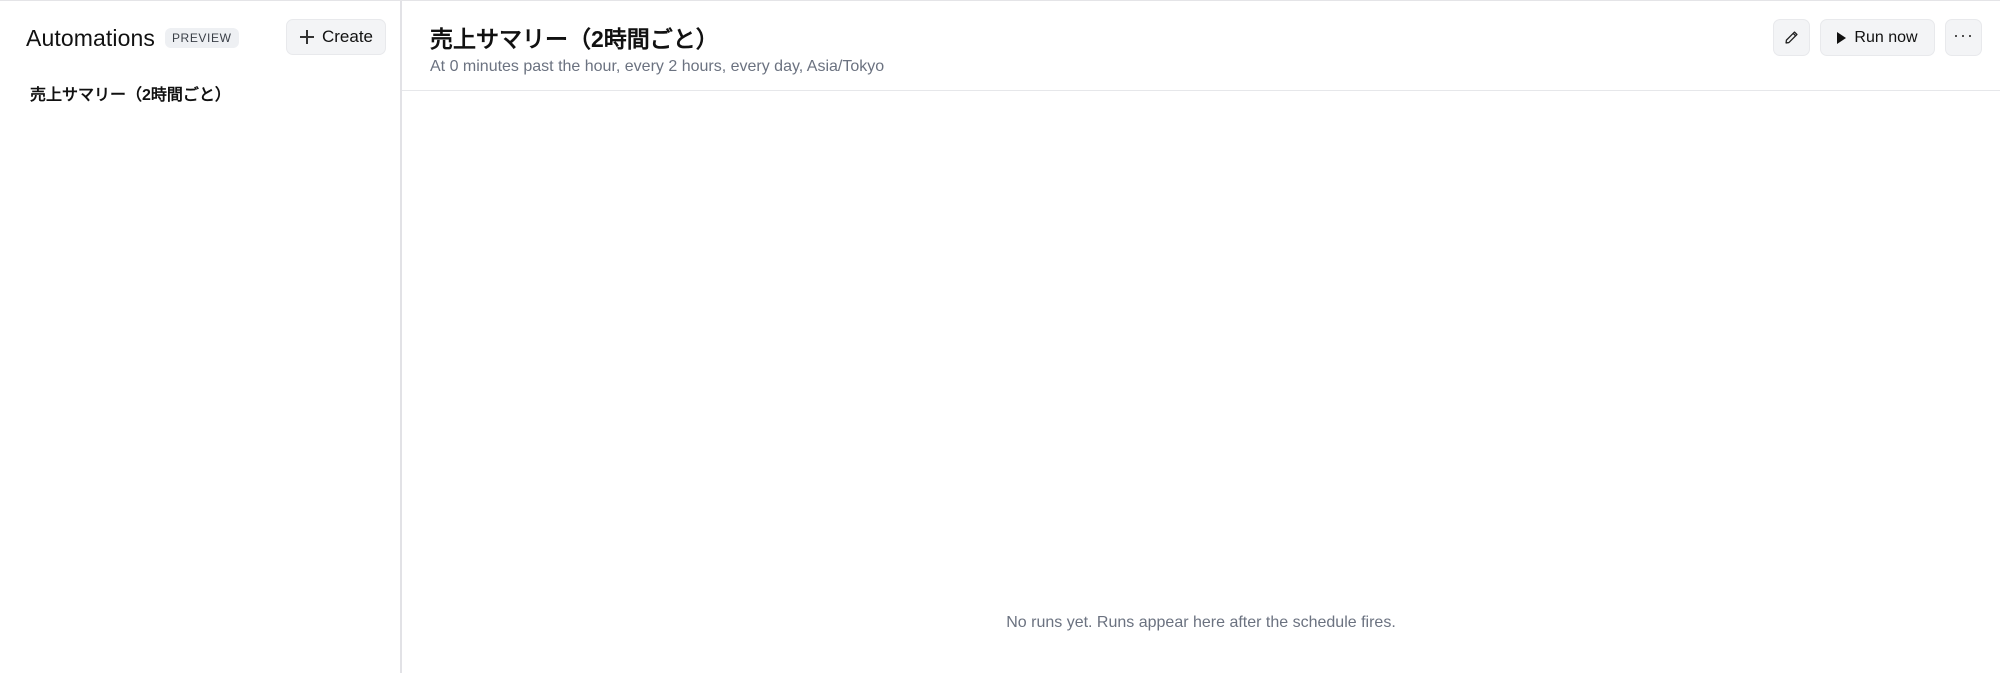  What do you see at coordinates (574, 39) in the screenshot?
I see `page-title: 売上サマリー（2時間ごと）` at bounding box center [574, 39].